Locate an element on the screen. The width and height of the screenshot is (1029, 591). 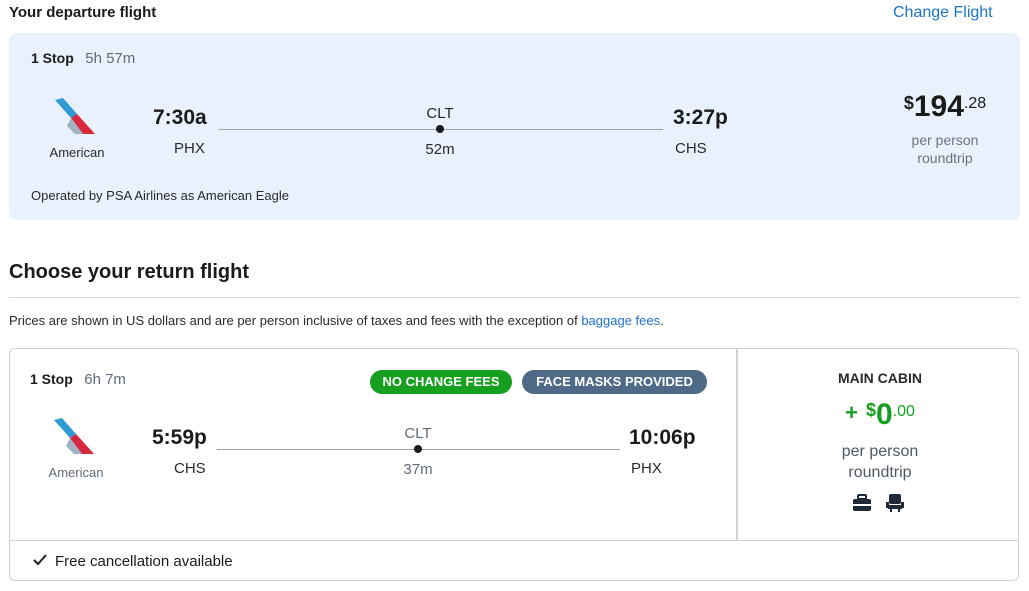
departure-section-title: Your departure flight is located at coordinates (83, 12).